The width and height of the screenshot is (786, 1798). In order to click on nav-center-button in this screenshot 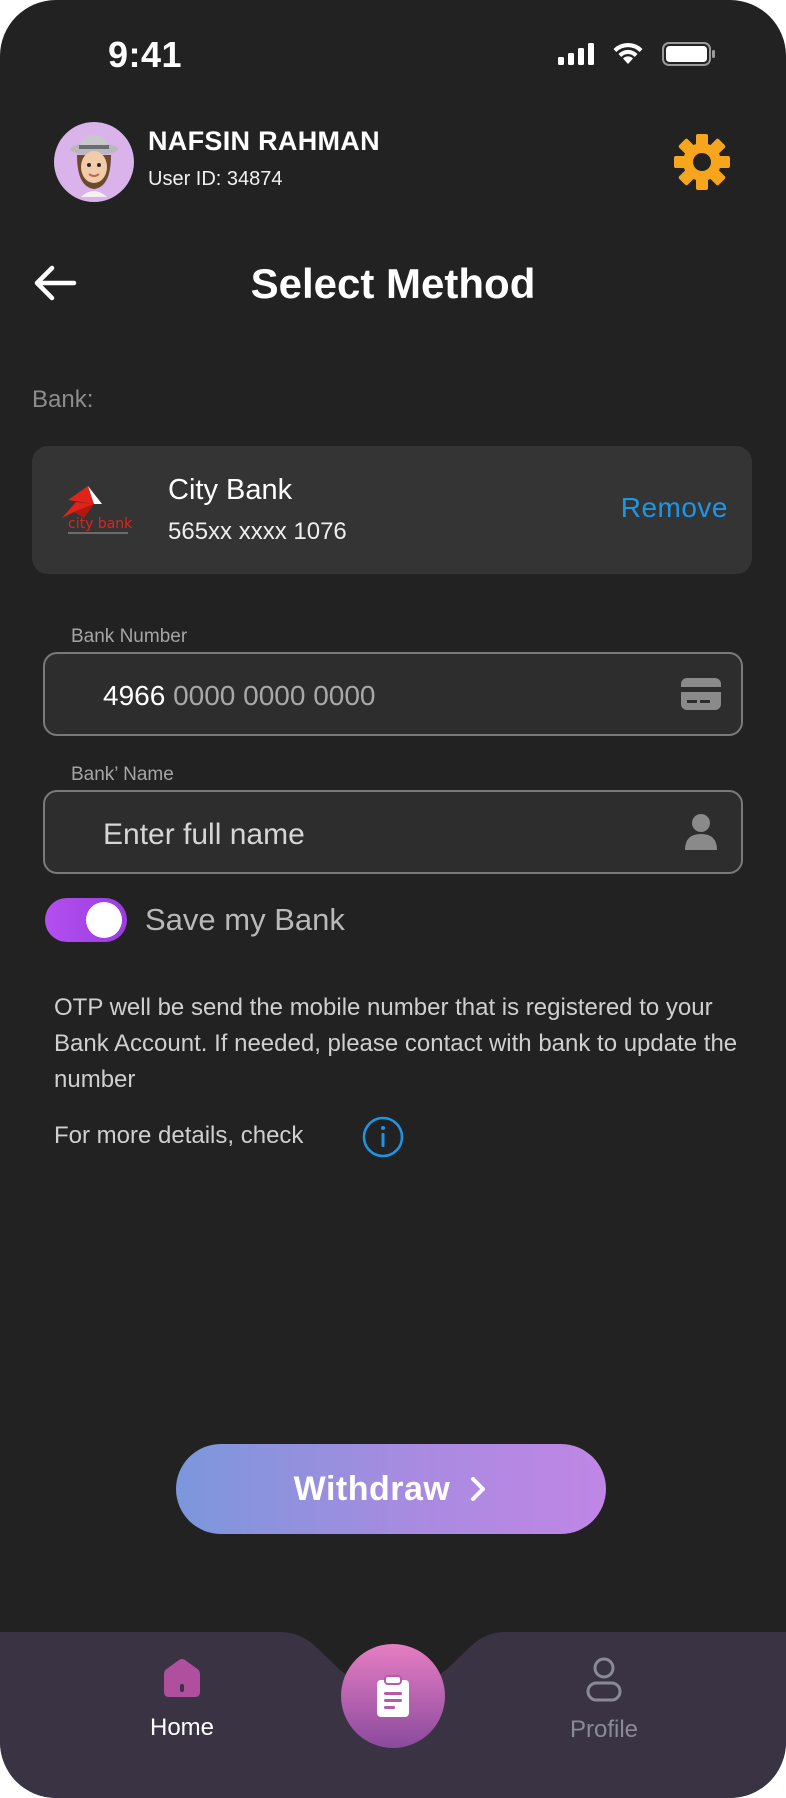, I will do `click(393, 1696)`.